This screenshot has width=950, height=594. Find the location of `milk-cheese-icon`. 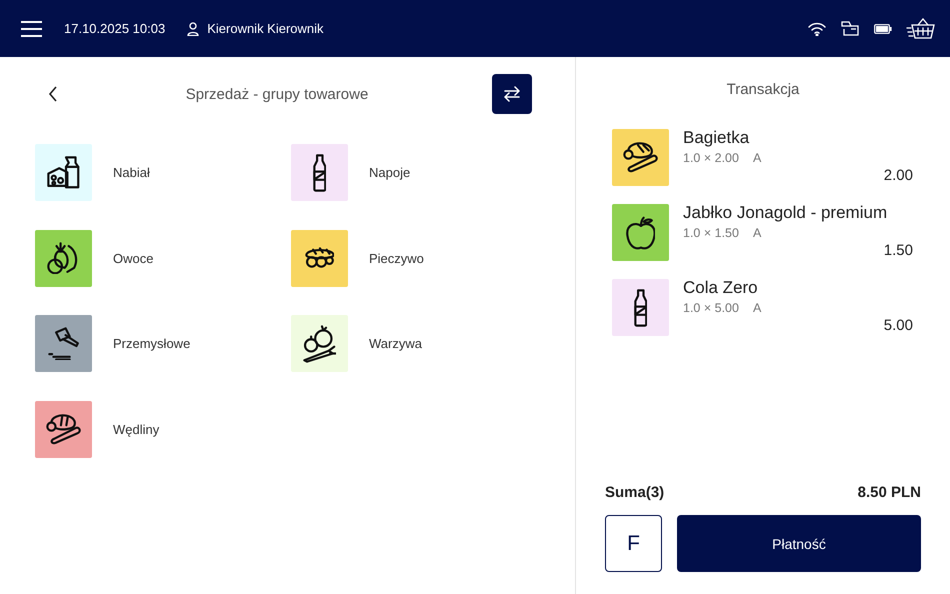

milk-cheese-icon is located at coordinates (63, 172).